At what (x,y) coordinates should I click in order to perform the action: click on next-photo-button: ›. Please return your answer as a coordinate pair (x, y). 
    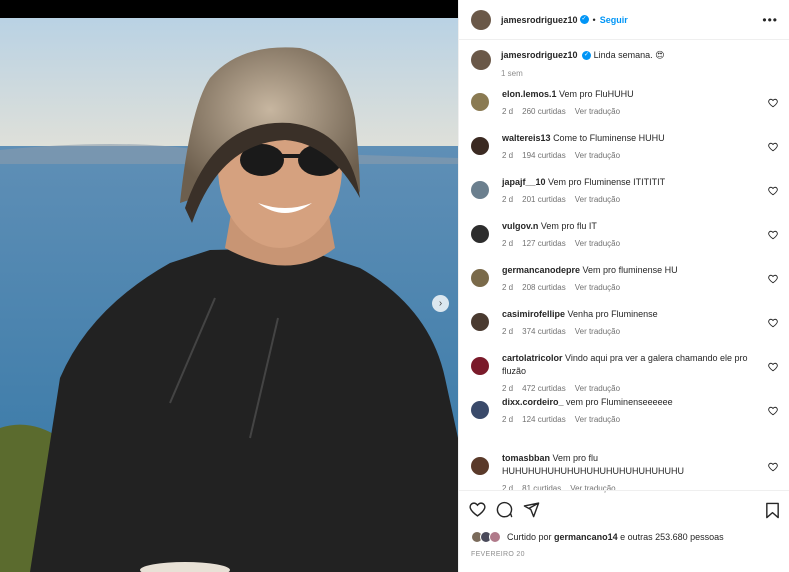
    Looking at the image, I should click on (440, 303).